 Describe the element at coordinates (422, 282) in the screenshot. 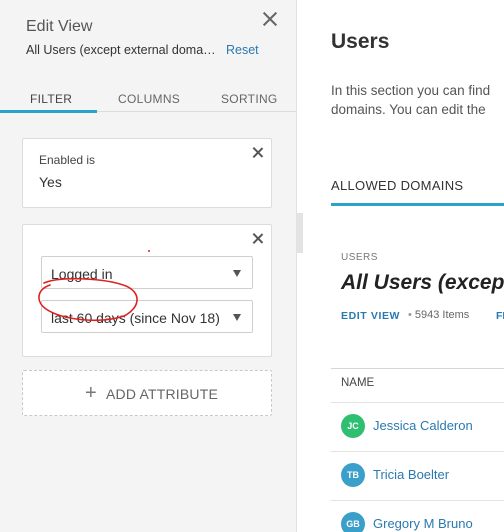

I see `list-title: All Users (excep` at that location.